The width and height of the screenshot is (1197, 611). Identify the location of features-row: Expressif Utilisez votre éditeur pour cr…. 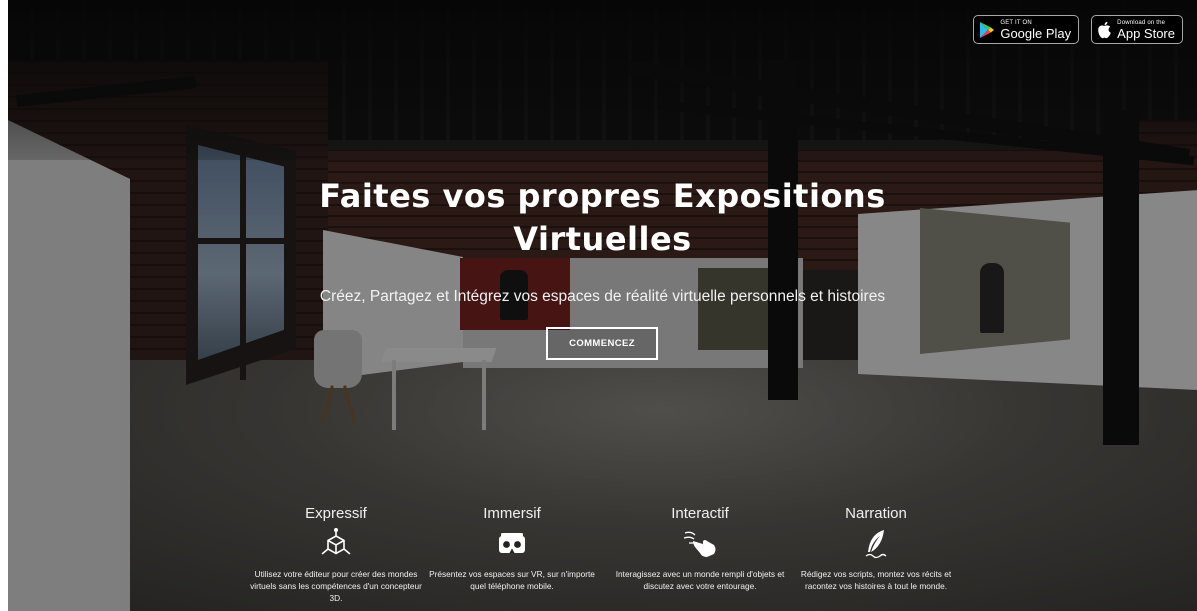
(599, 558).